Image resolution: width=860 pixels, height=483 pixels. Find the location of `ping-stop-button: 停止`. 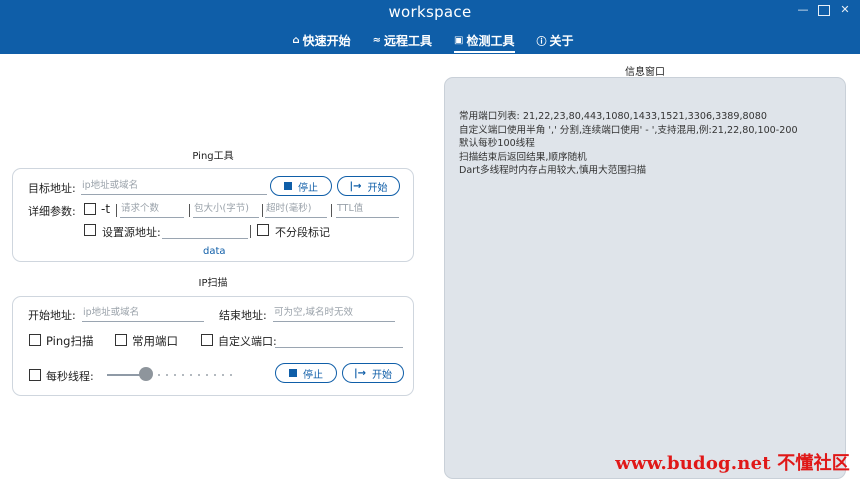

ping-stop-button: 停止 is located at coordinates (301, 186).